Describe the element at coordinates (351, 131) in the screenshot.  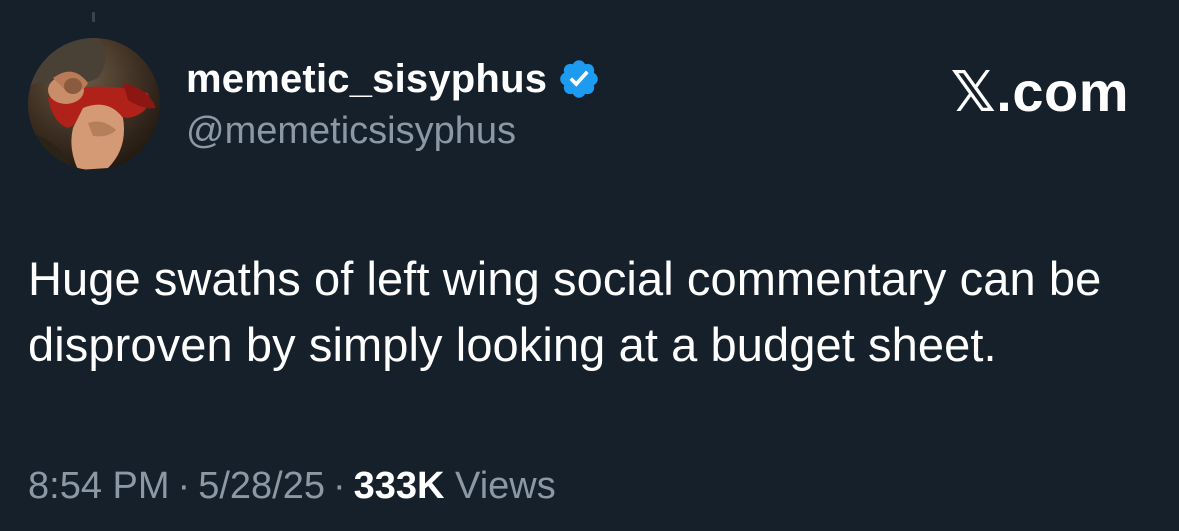
I see `author-handle: @memeticsisyphus` at that location.